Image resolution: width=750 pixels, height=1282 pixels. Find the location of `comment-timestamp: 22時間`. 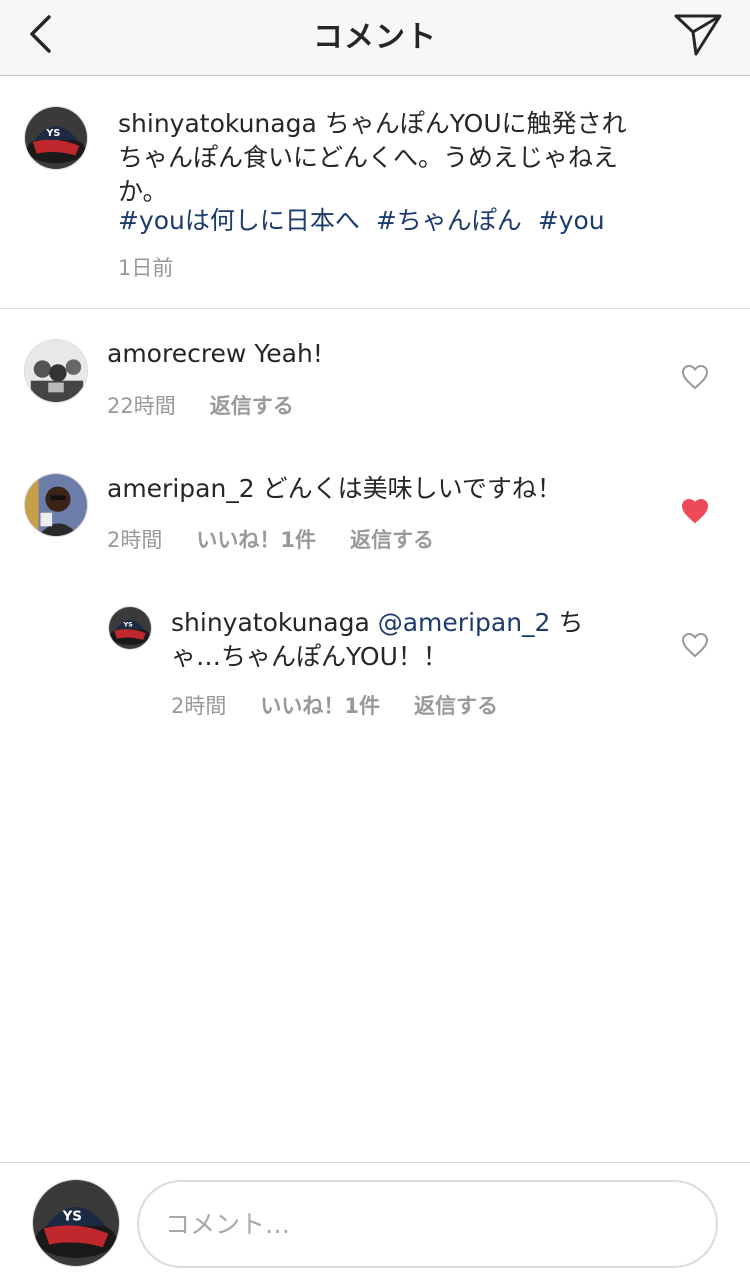

comment-timestamp: 22時間 is located at coordinates (141, 406).